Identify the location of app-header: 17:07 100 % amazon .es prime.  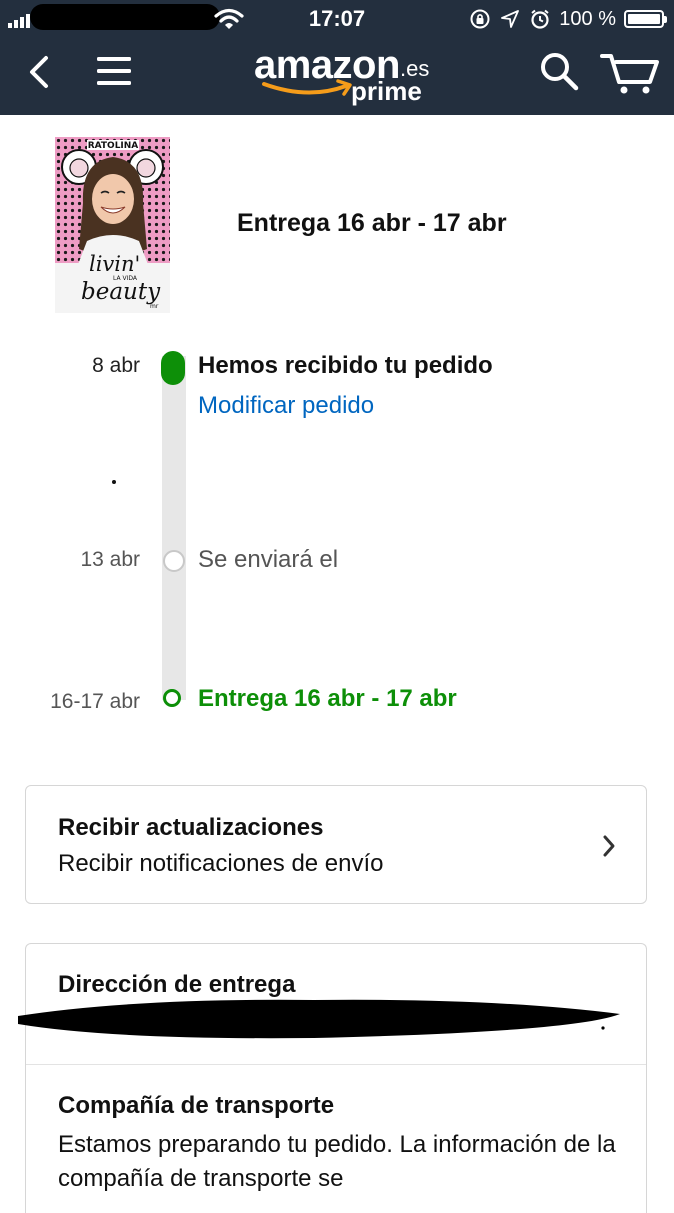
(337, 57).